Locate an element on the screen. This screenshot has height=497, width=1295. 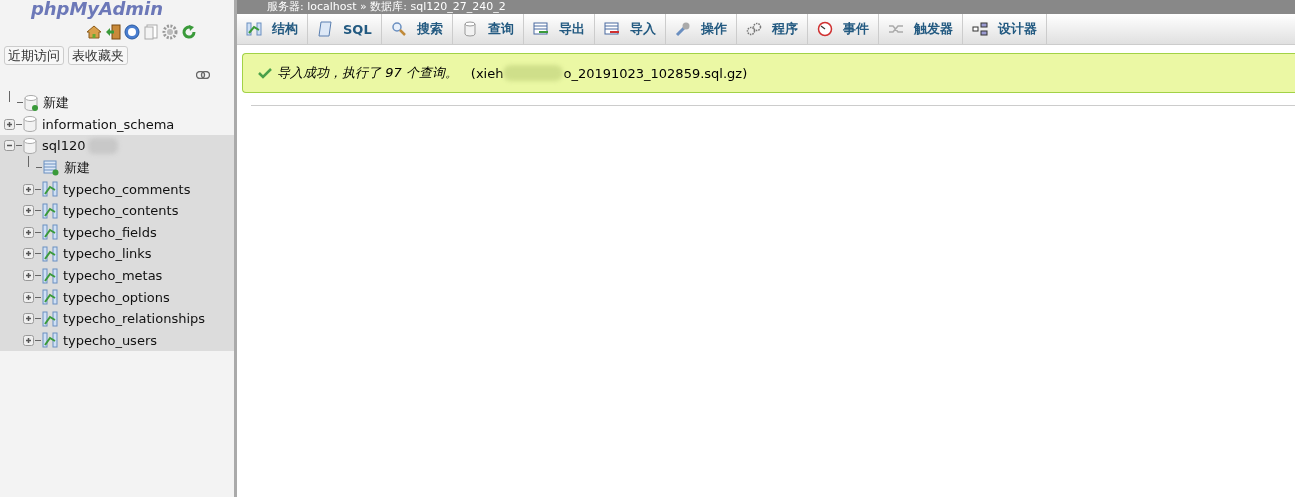
import-icon is located at coordinates (611, 29).